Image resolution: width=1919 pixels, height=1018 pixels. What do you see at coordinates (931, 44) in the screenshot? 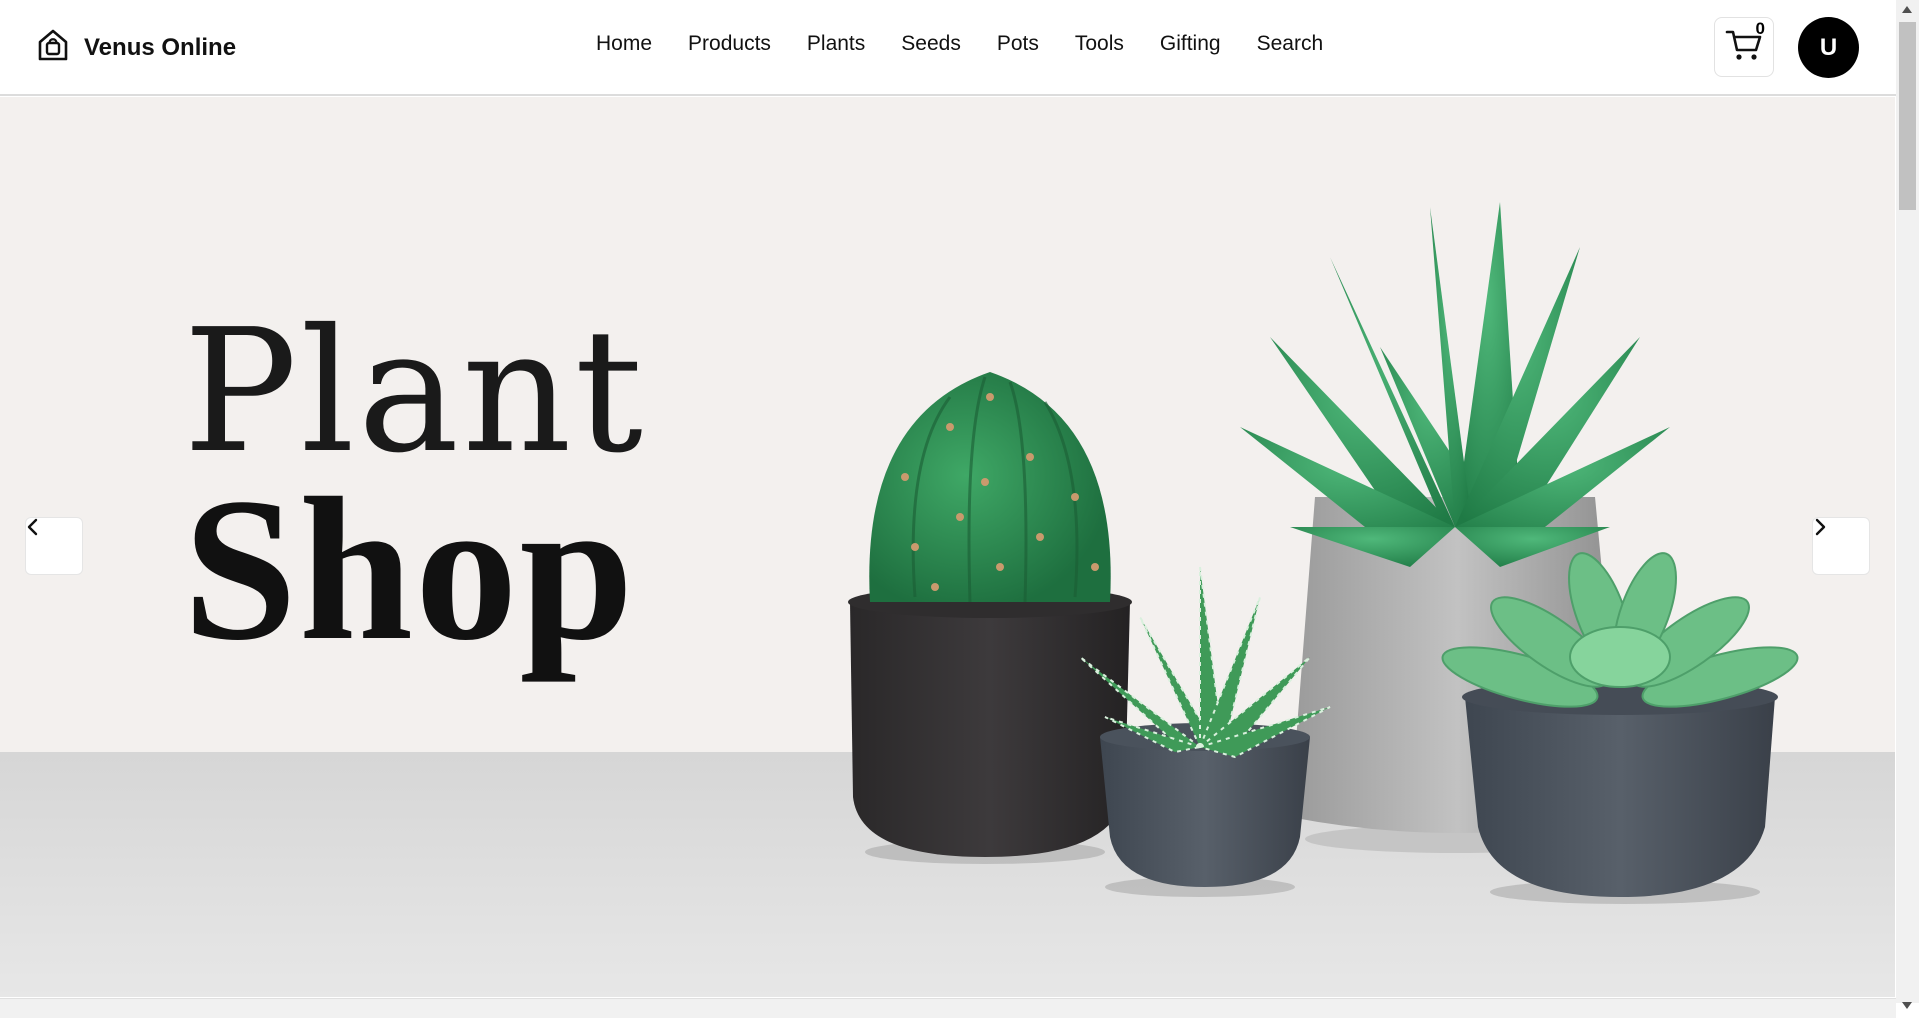
I see `nav-seeds: Seeds` at bounding box center [931, 44].